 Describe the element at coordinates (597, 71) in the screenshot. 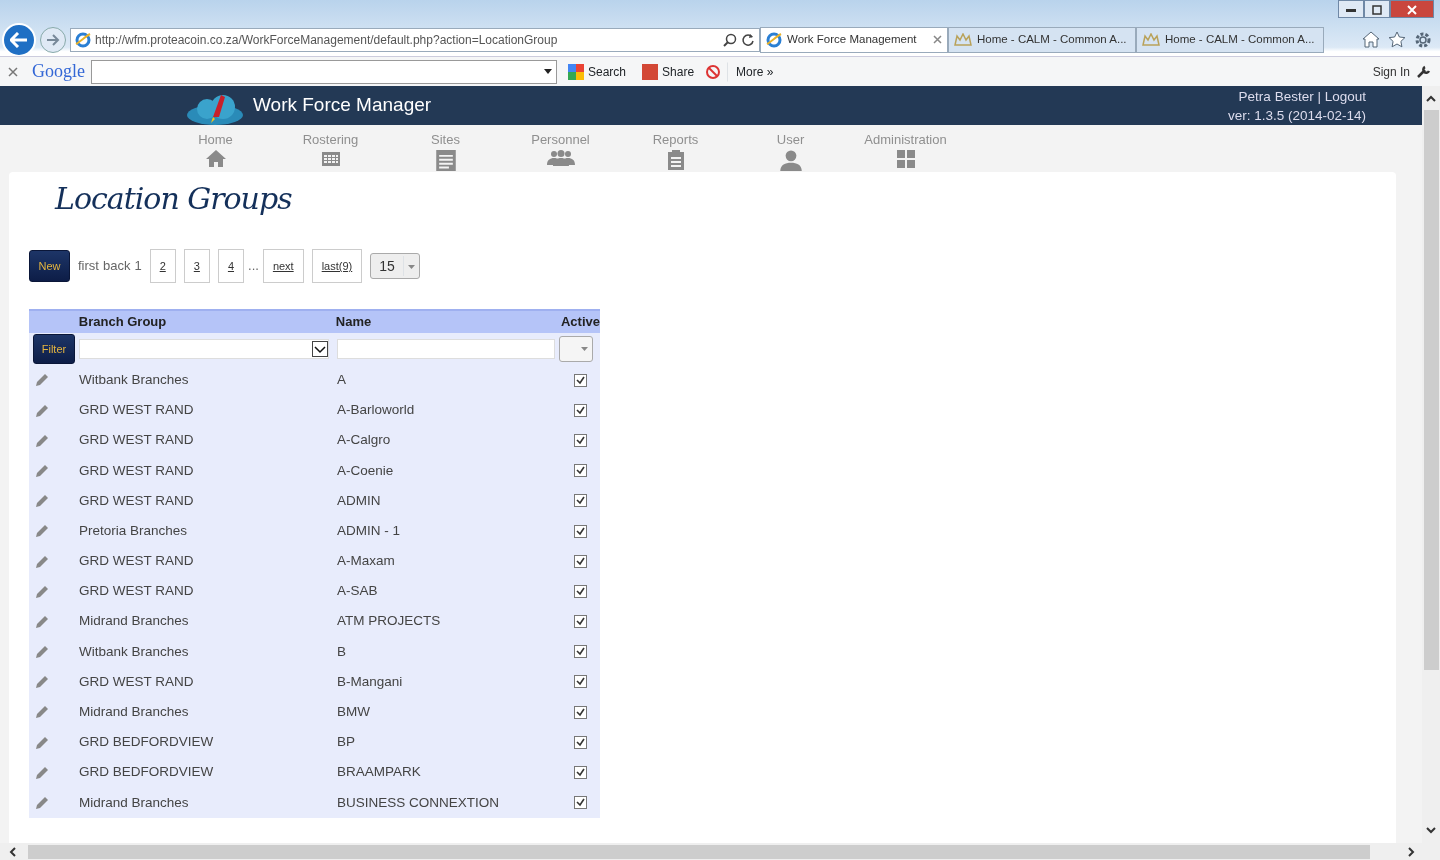

I see `search-button: Search` at that location.